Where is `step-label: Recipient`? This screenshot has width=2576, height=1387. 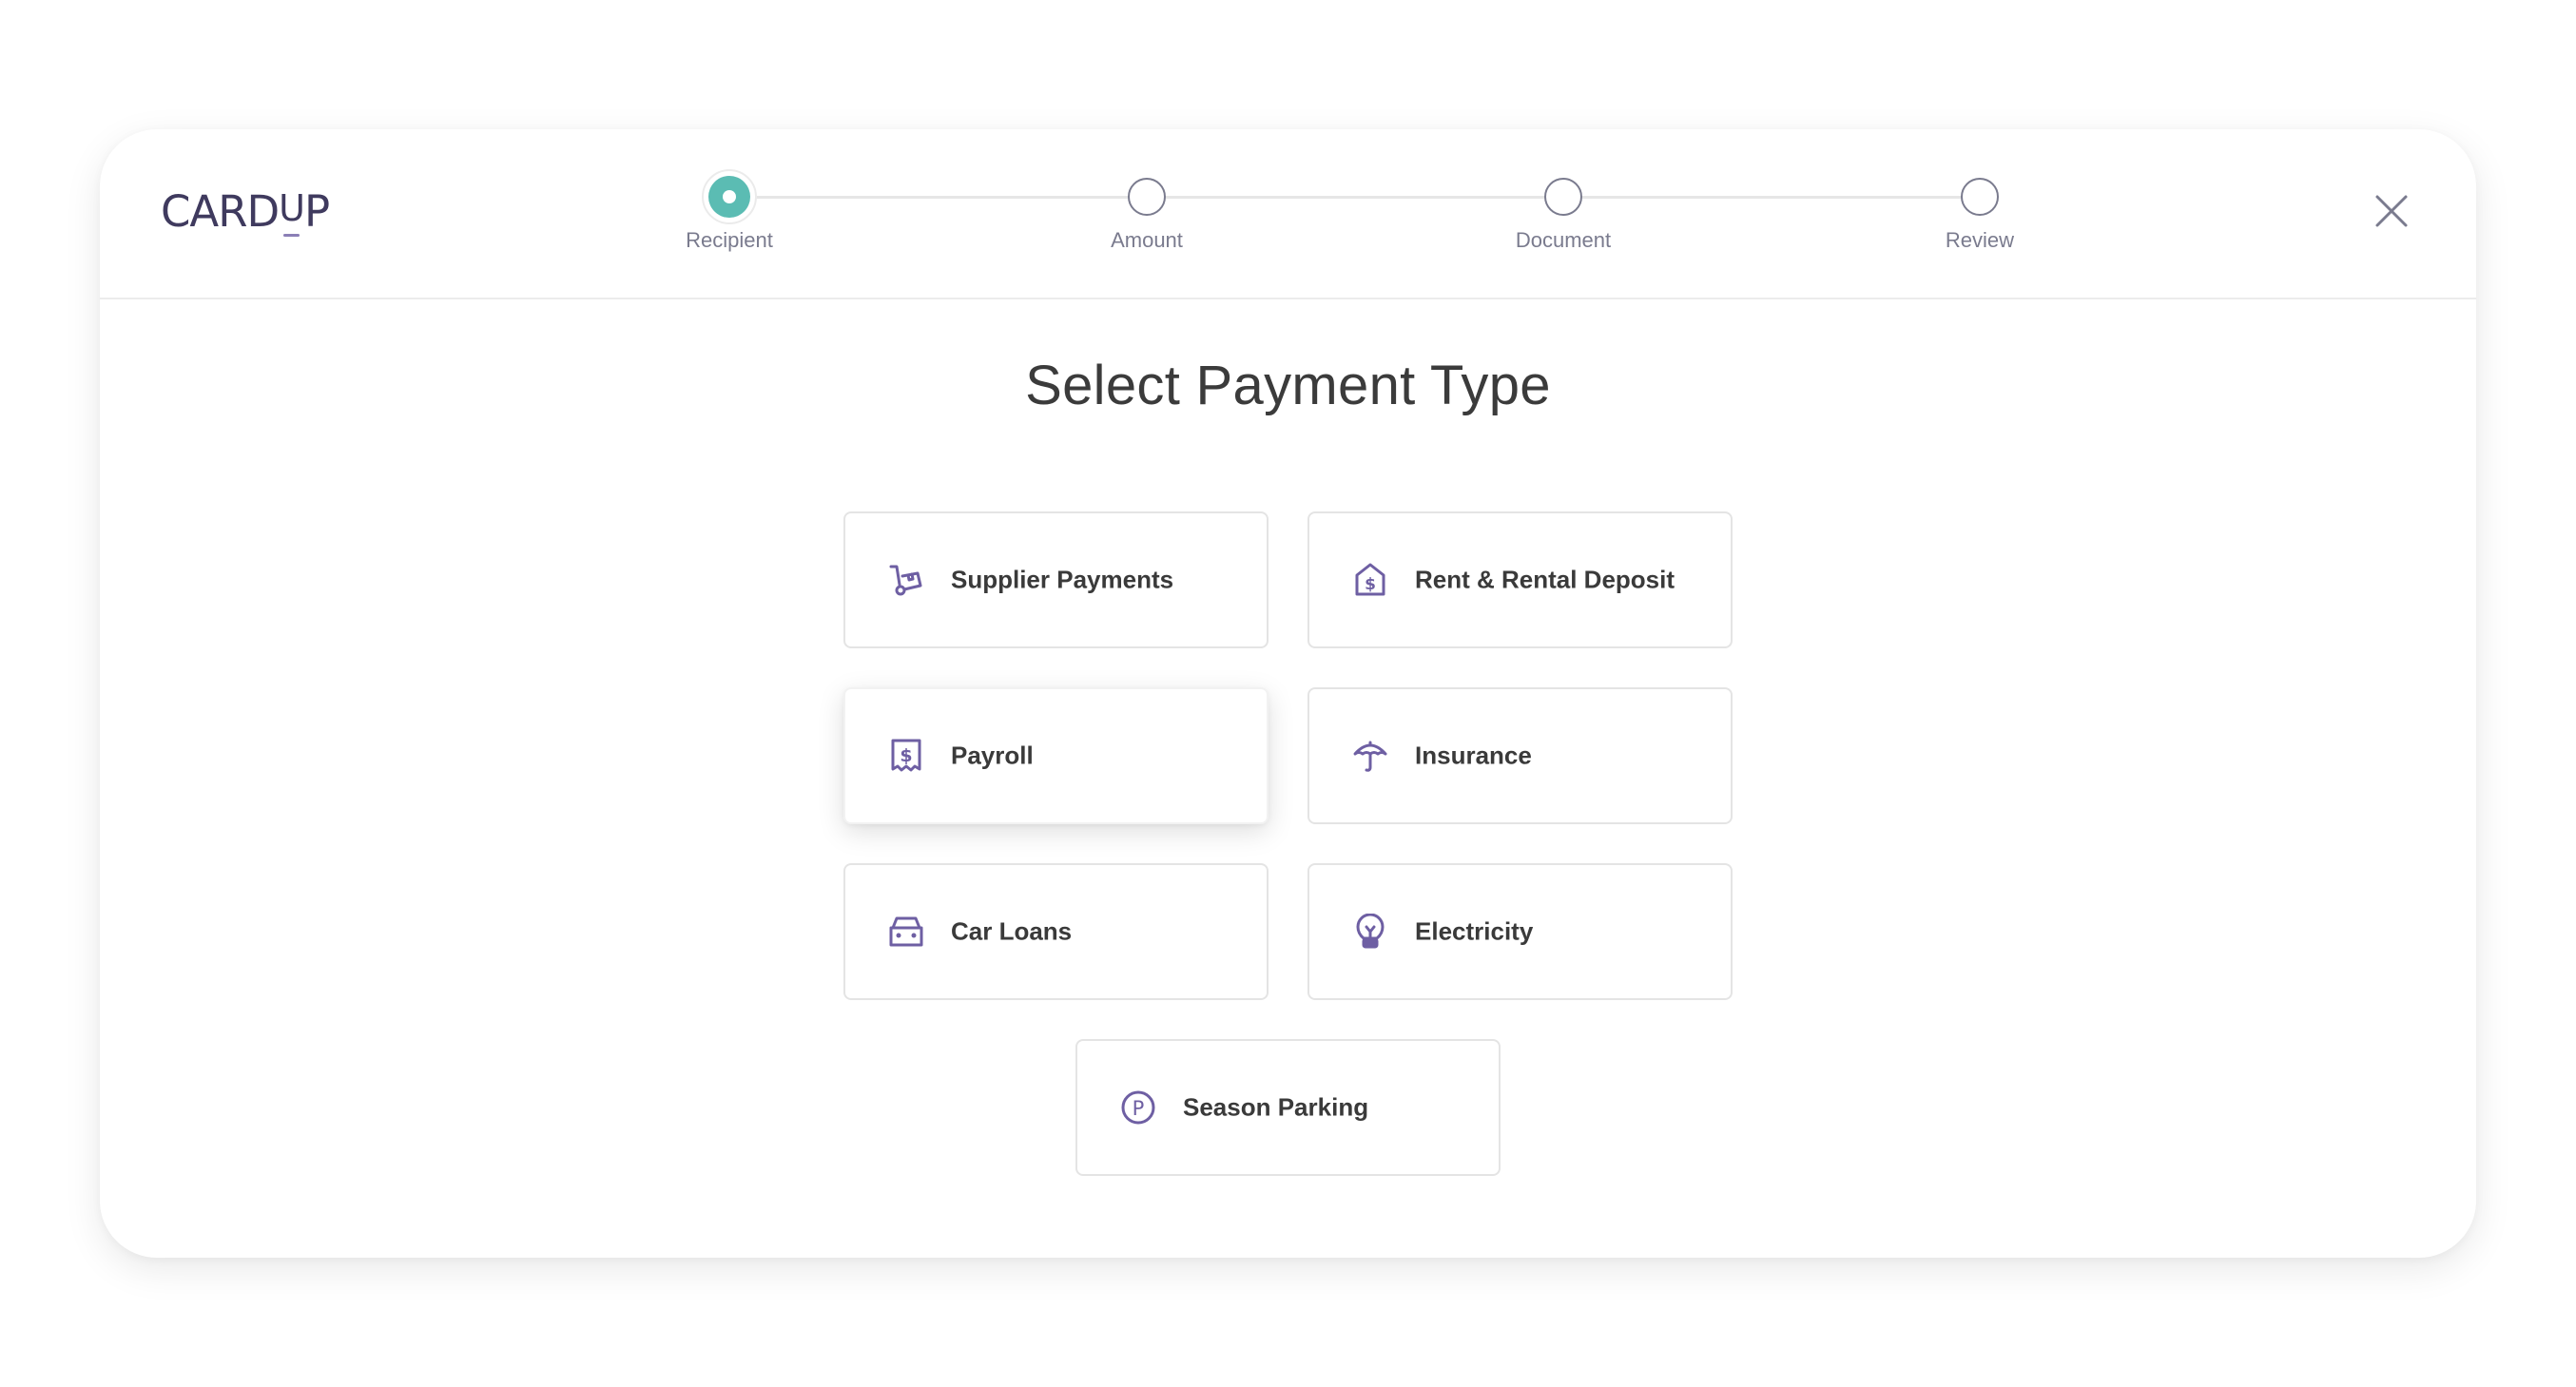
step-label: Recipient is located at coordinates (729, 240).